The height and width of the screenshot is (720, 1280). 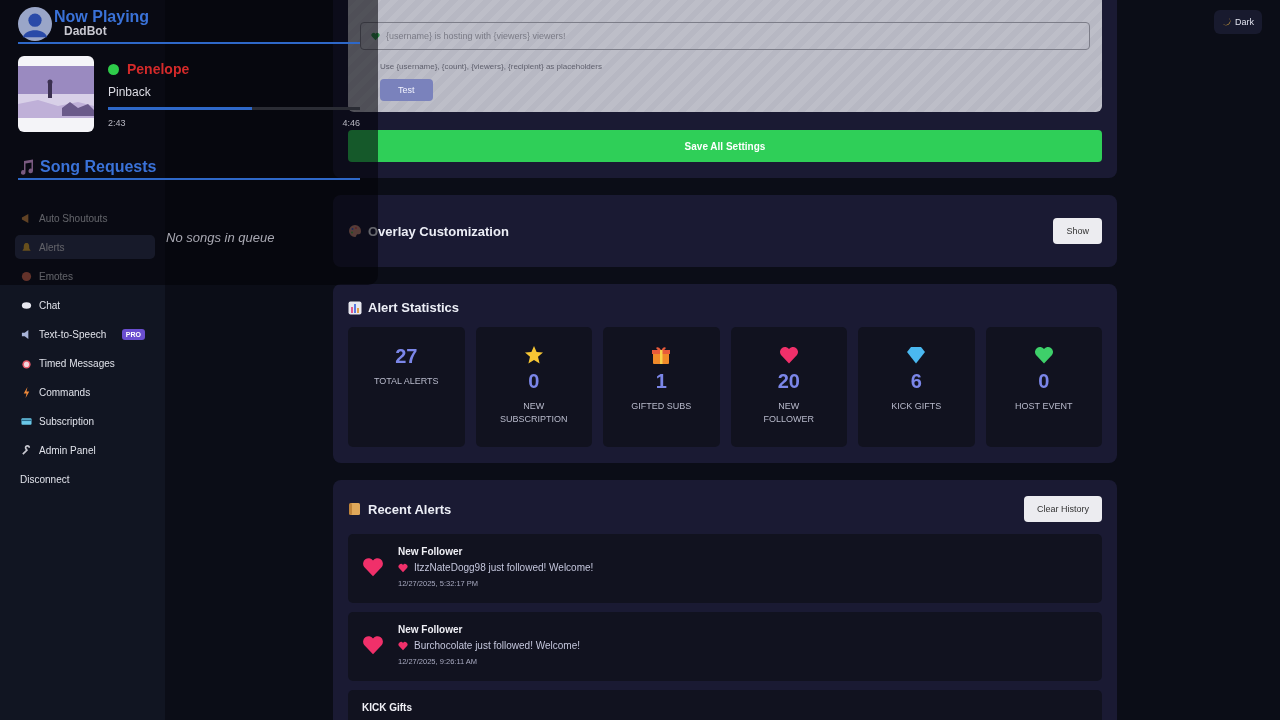 What do you see at coordinates (916, 355) in the screenshot?
I see `diamond-icon` at bounding box center [916, 355].